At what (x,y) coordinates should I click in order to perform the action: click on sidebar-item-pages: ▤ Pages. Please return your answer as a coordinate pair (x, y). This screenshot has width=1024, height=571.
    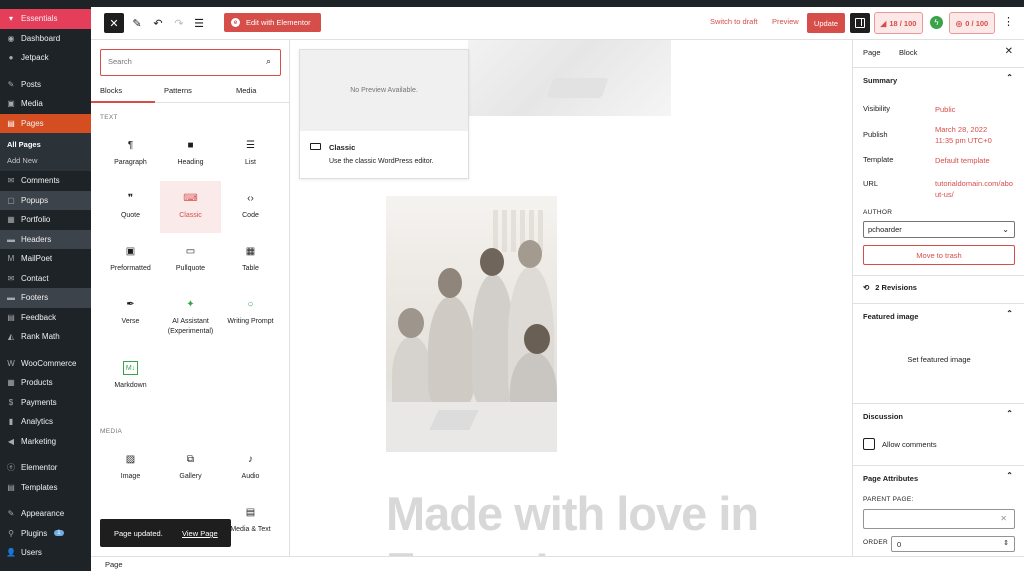
    Looking at the image, I should click on (45, 123).